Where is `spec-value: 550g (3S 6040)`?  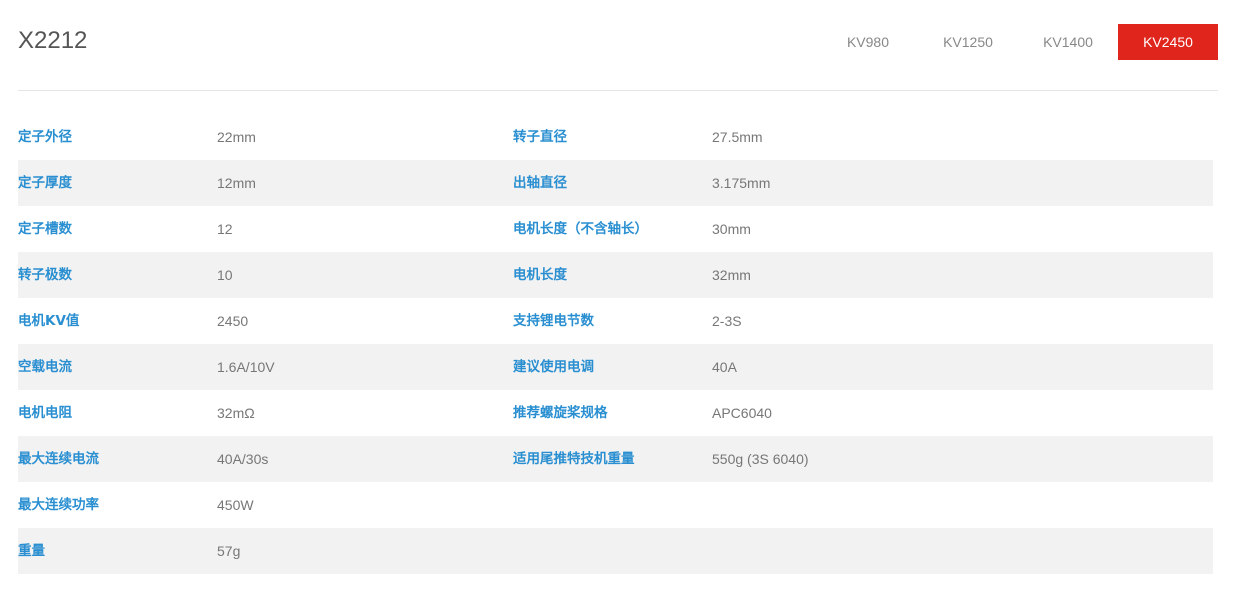 spec-value: 550g (3S 6040) is located at coordinates (760, 459).